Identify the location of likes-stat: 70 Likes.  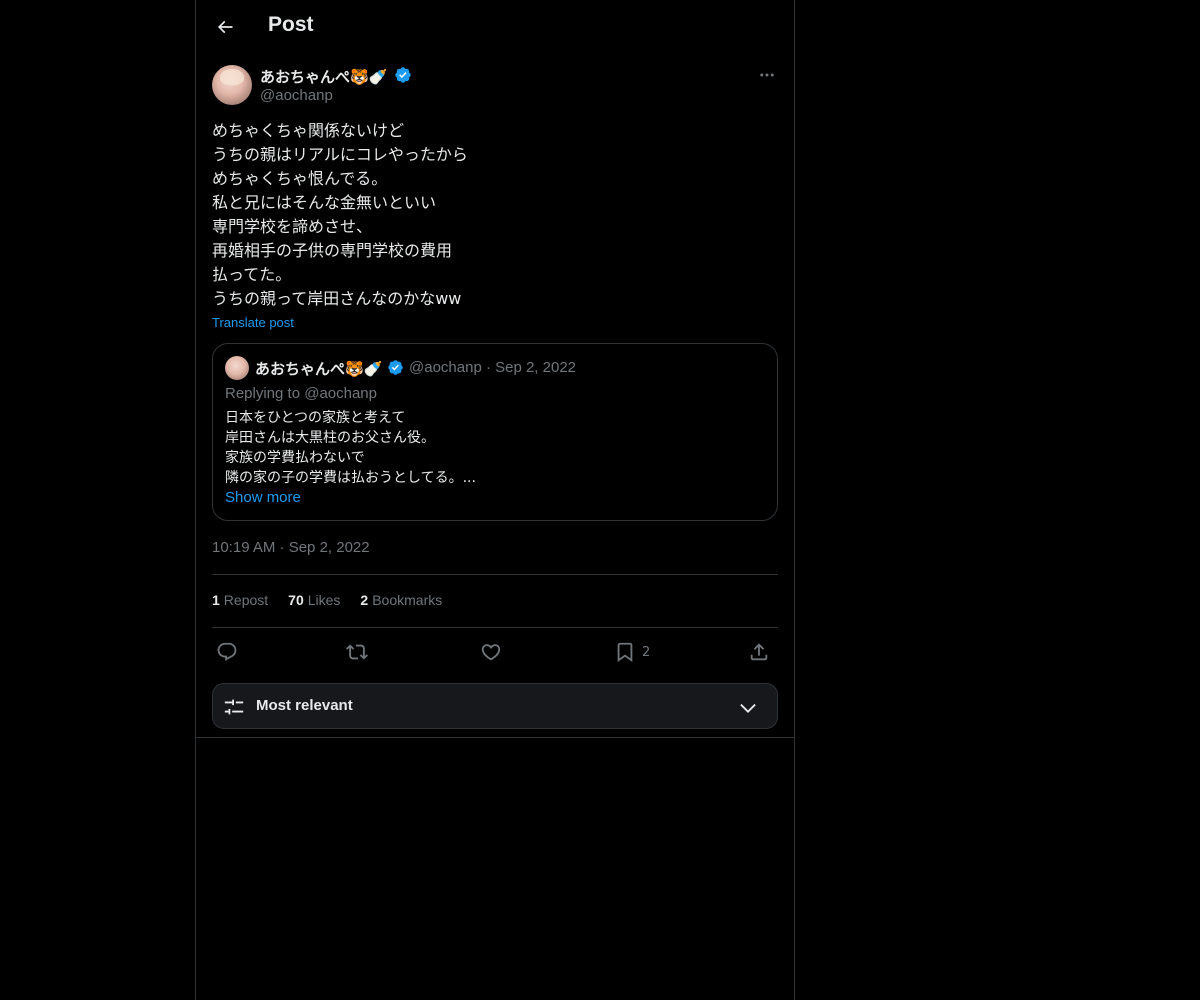
(314, 602).